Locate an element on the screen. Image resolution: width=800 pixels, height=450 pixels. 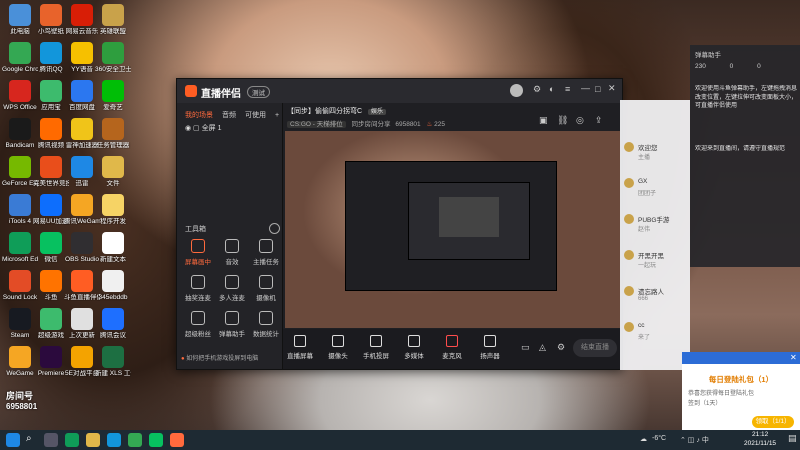
tool-button: 主播任务 is located at coordinates (266, 252).